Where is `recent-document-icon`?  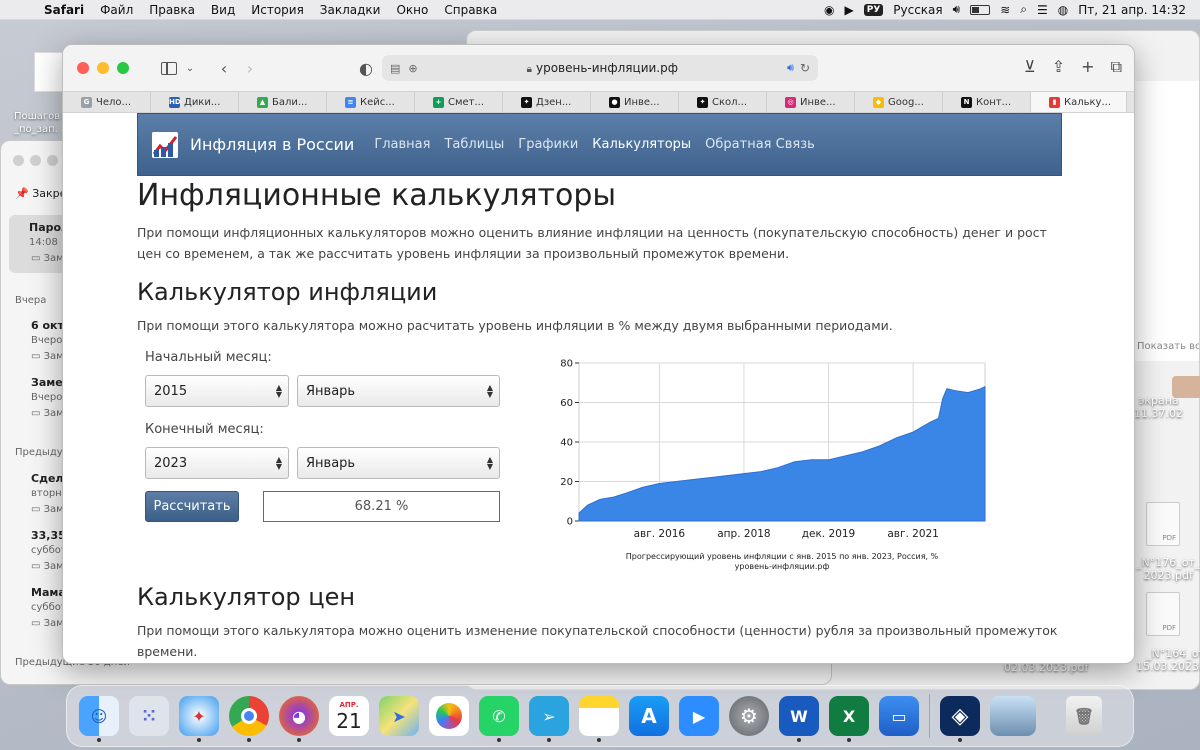
recent-document-icon is located at coordinates (1013, 716).